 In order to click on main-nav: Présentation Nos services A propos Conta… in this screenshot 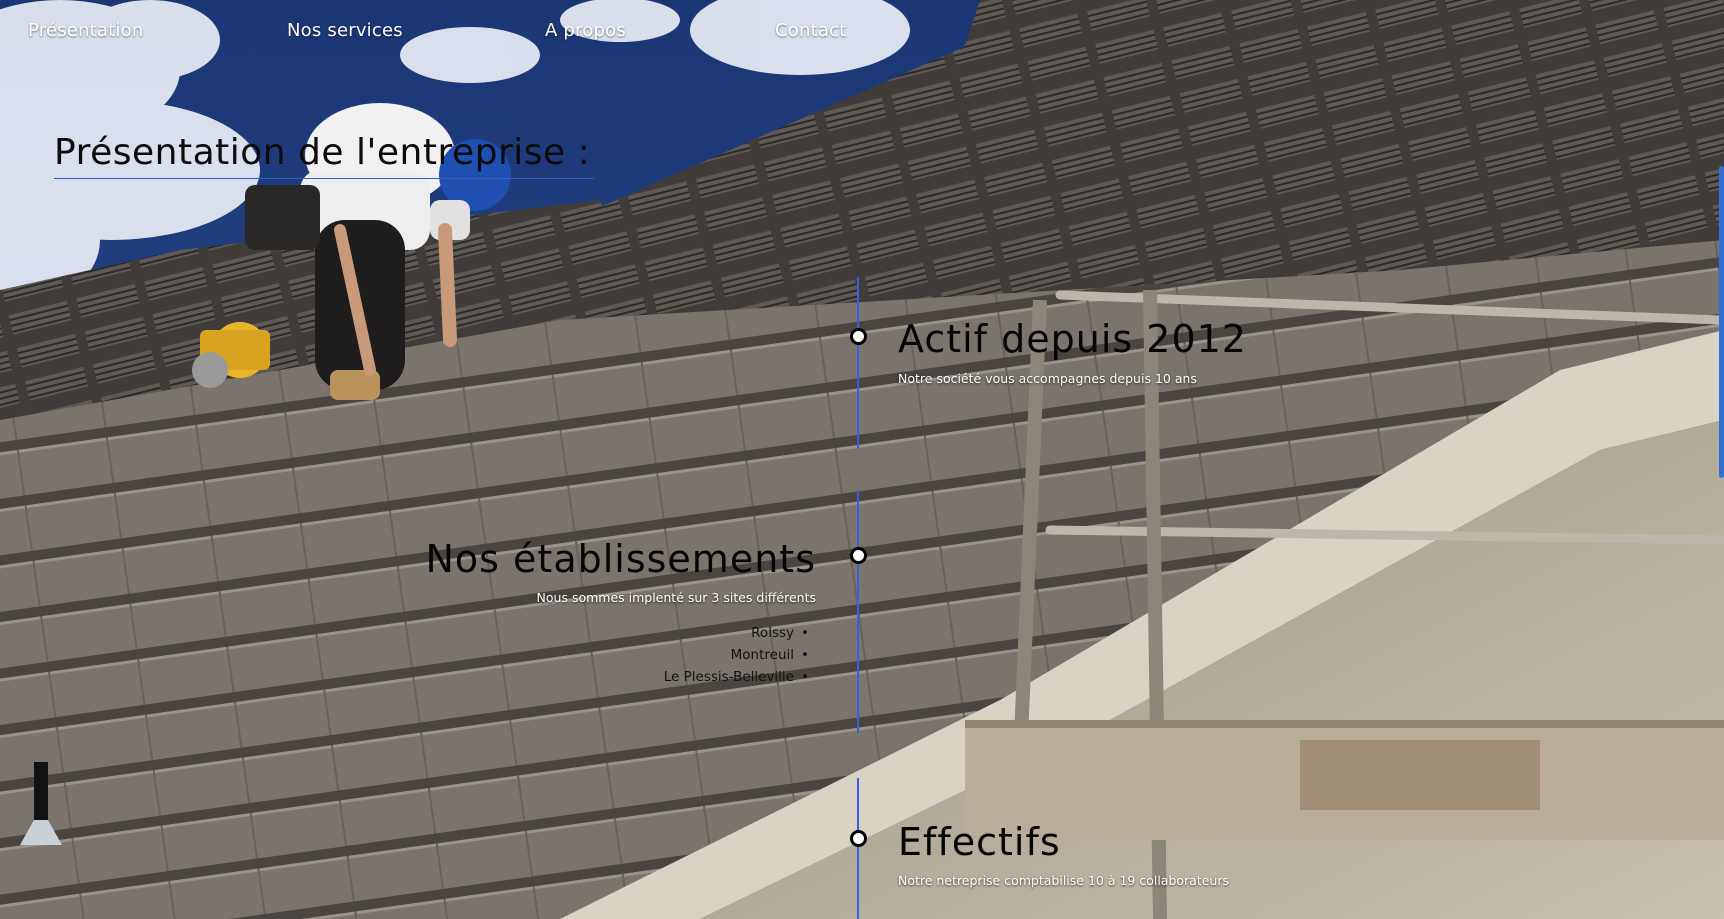, I will do `click(500, 32)`.